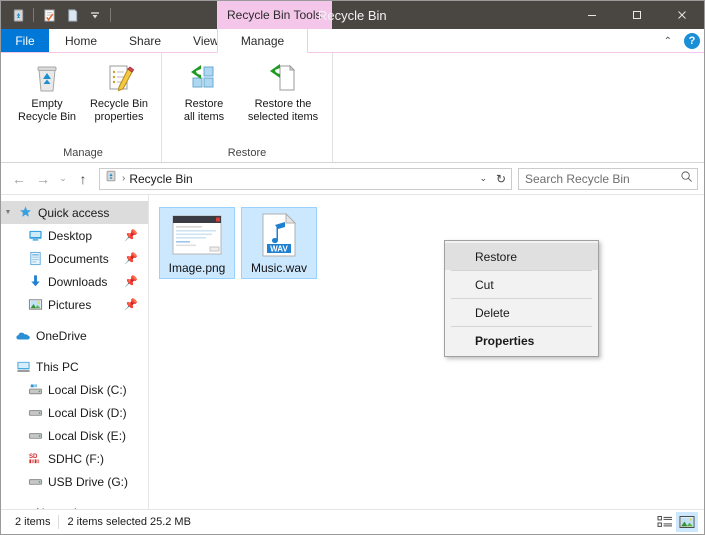 This screenshot has height=535, width=705. I want to click on toolbar-divider, so click(33, 15).